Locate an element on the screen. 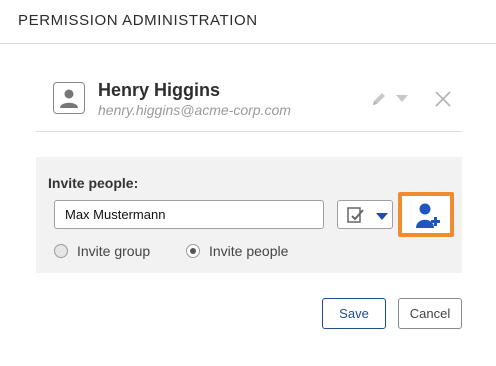 This screenshot has width=496, height=366. close-icon is located at coordinates (443, 99).